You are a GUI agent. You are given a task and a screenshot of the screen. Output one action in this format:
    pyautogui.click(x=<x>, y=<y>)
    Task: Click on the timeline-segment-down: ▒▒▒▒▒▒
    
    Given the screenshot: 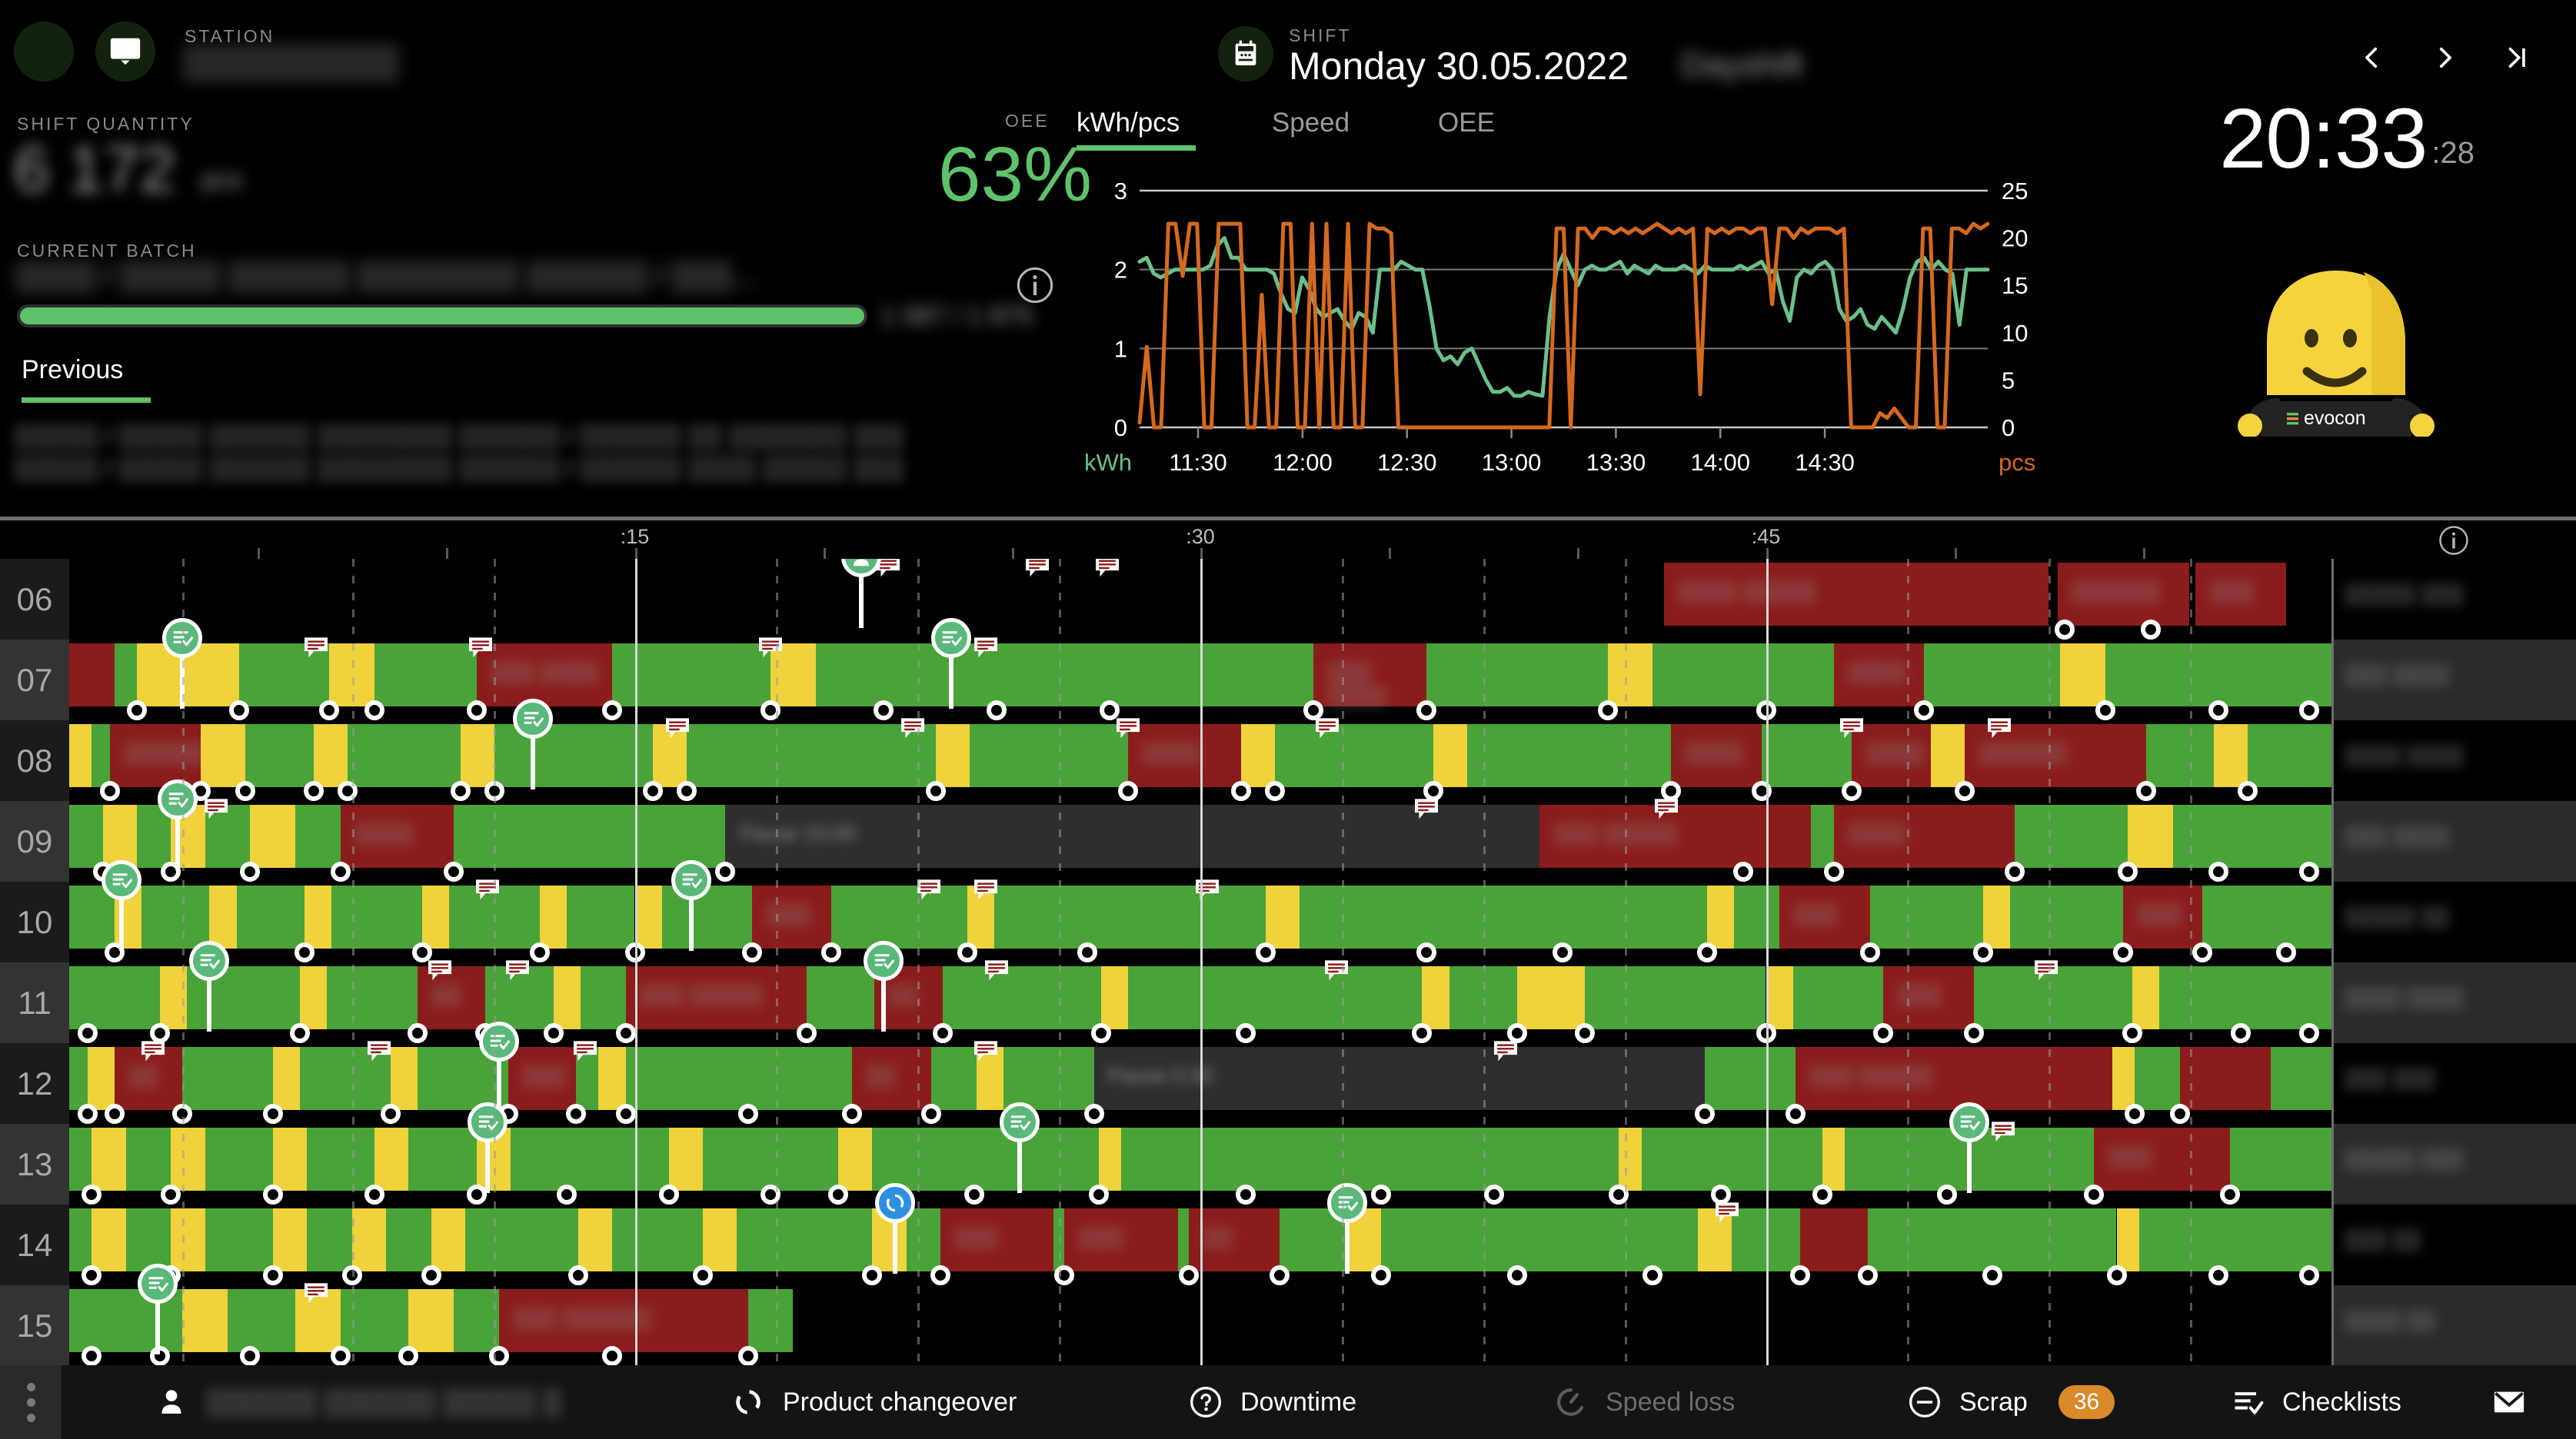 What is the action you would take?
    pyautogui.click(x=2123, y=594)
    